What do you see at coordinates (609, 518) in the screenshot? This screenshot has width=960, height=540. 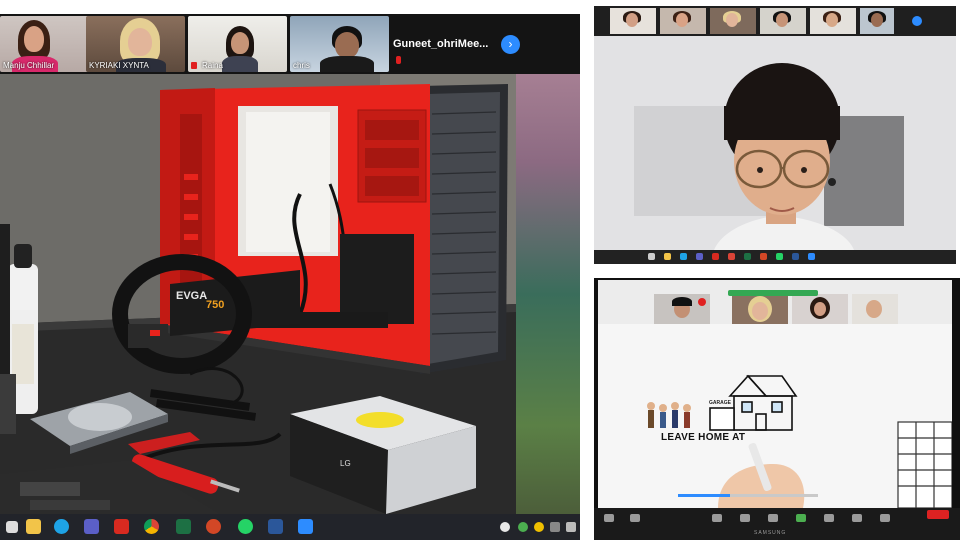 I see `mute-button` at bounding box center [609, 518].